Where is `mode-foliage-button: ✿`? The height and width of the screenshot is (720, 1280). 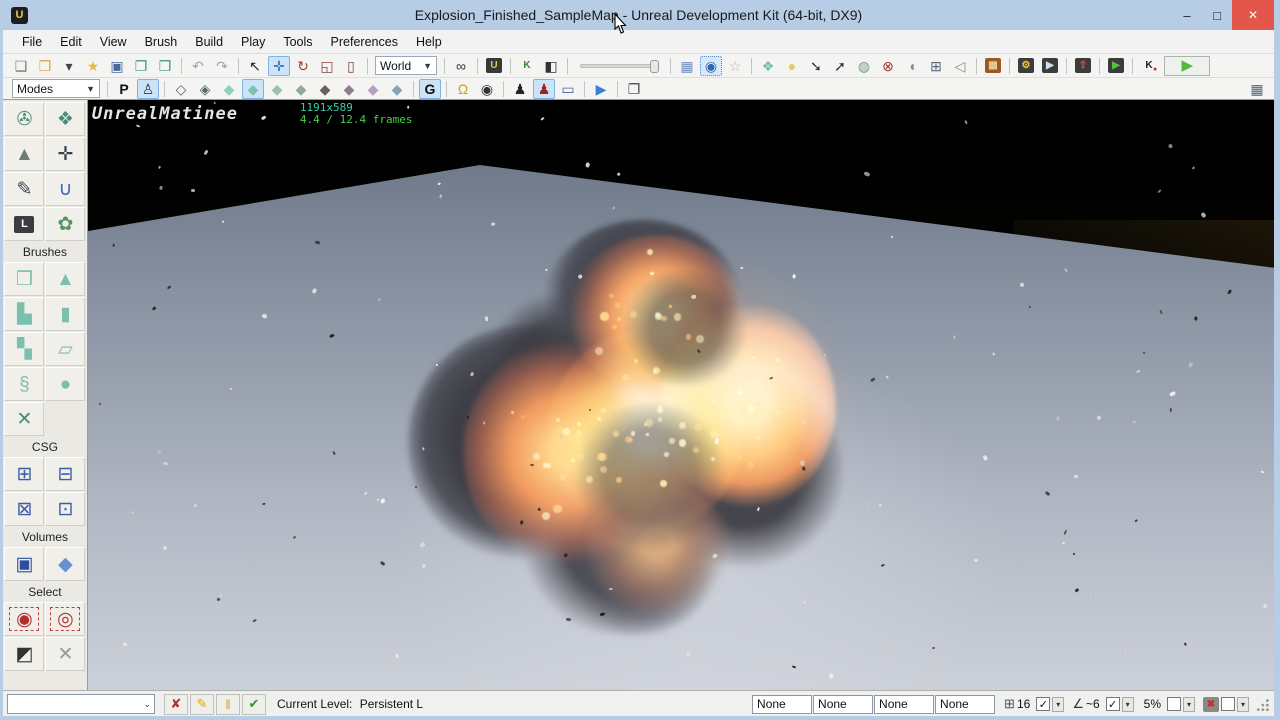 mode-foliage-button: ✿ is located at coordinates (65, 224).